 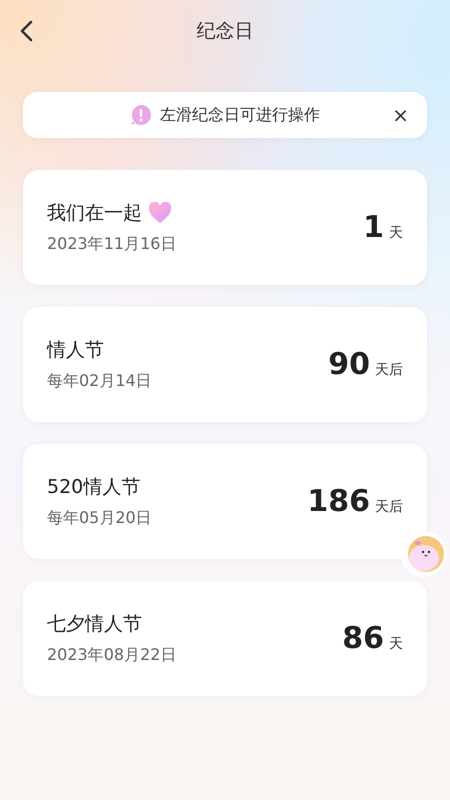 What do you see at coordinates (225, 31) in the screenshot?
I see `page-title: 纪念日` at bounding box center [225, 31].